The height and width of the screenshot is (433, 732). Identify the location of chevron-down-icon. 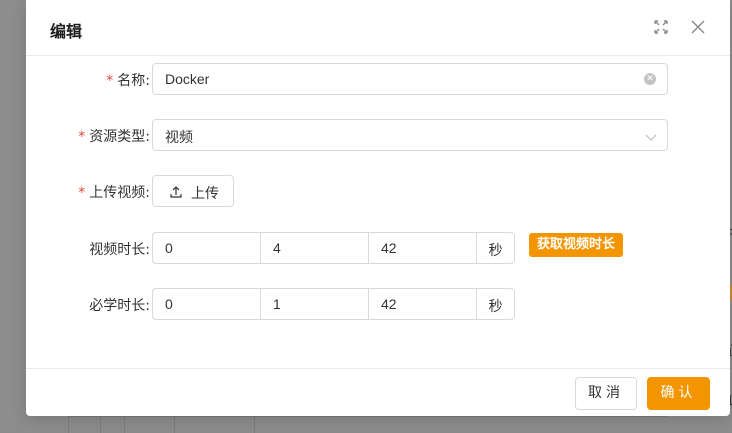
(651, 136).